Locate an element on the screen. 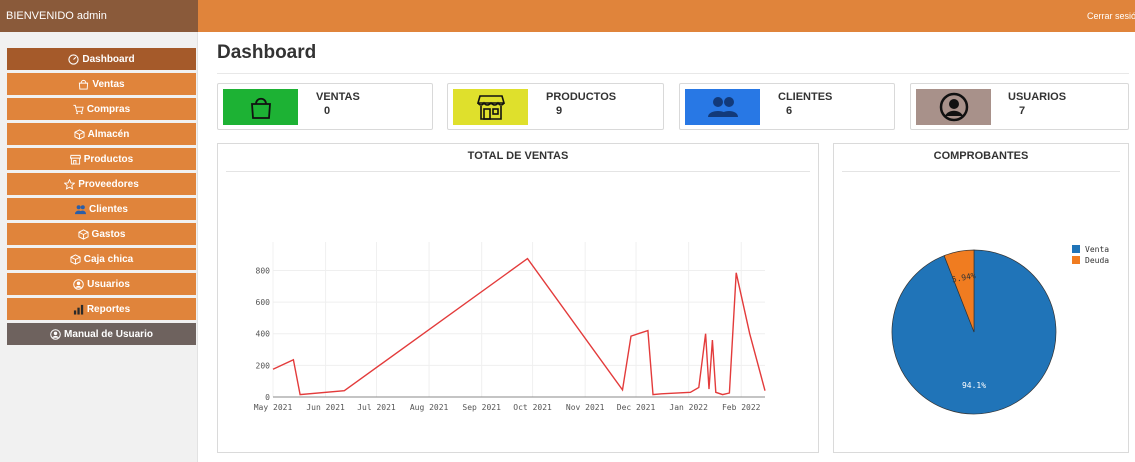 Image resolution: width=1135 pixels, height=462 pixels. sidebar-item-caja-chica: Caja chica is located at coordinates (101, 259).